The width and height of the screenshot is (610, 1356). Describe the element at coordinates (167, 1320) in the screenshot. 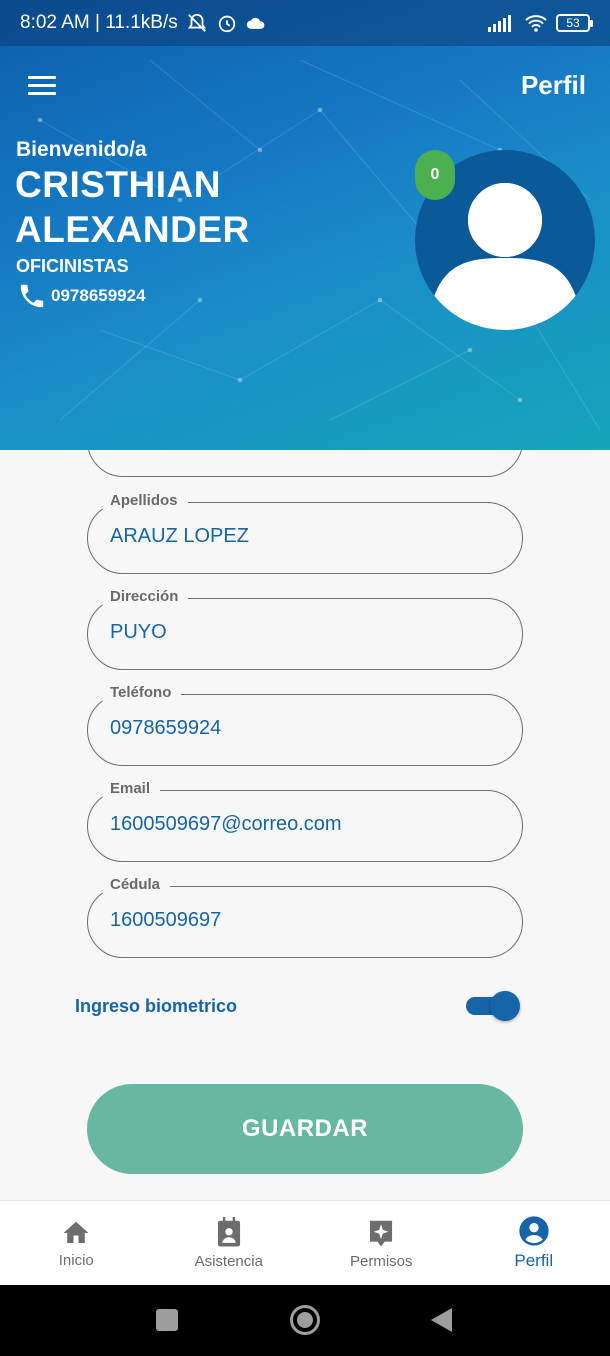

I see `recent-apps-icon` at that location.